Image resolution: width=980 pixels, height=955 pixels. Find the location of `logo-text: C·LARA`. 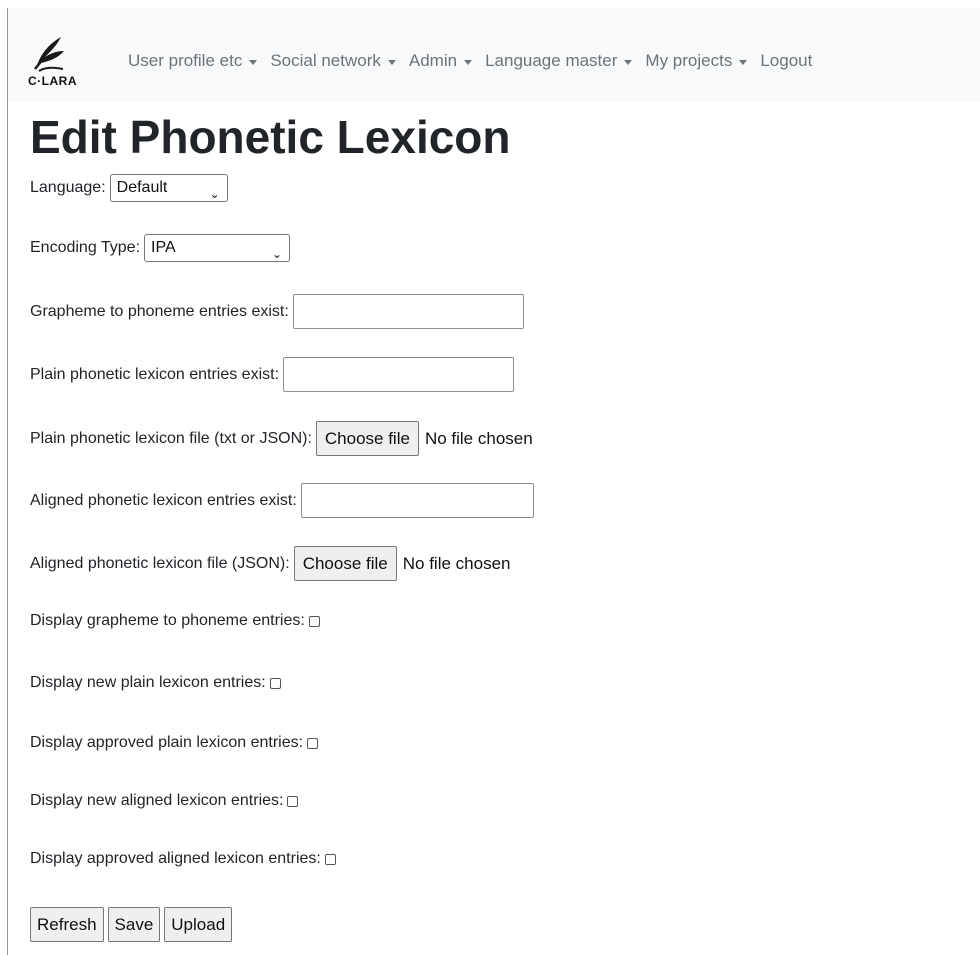

logo-text: C·LARA is located at coordinates (52, 81).